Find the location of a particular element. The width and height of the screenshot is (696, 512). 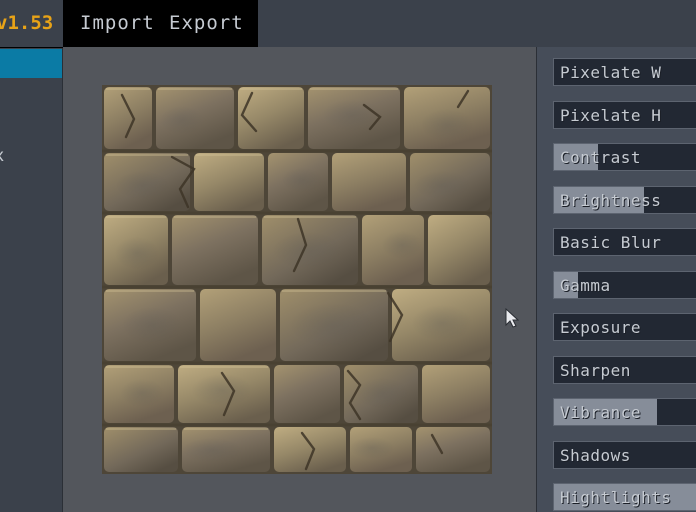

slider-basic-blur: Basic Blur is located at coordinates (624, 242).